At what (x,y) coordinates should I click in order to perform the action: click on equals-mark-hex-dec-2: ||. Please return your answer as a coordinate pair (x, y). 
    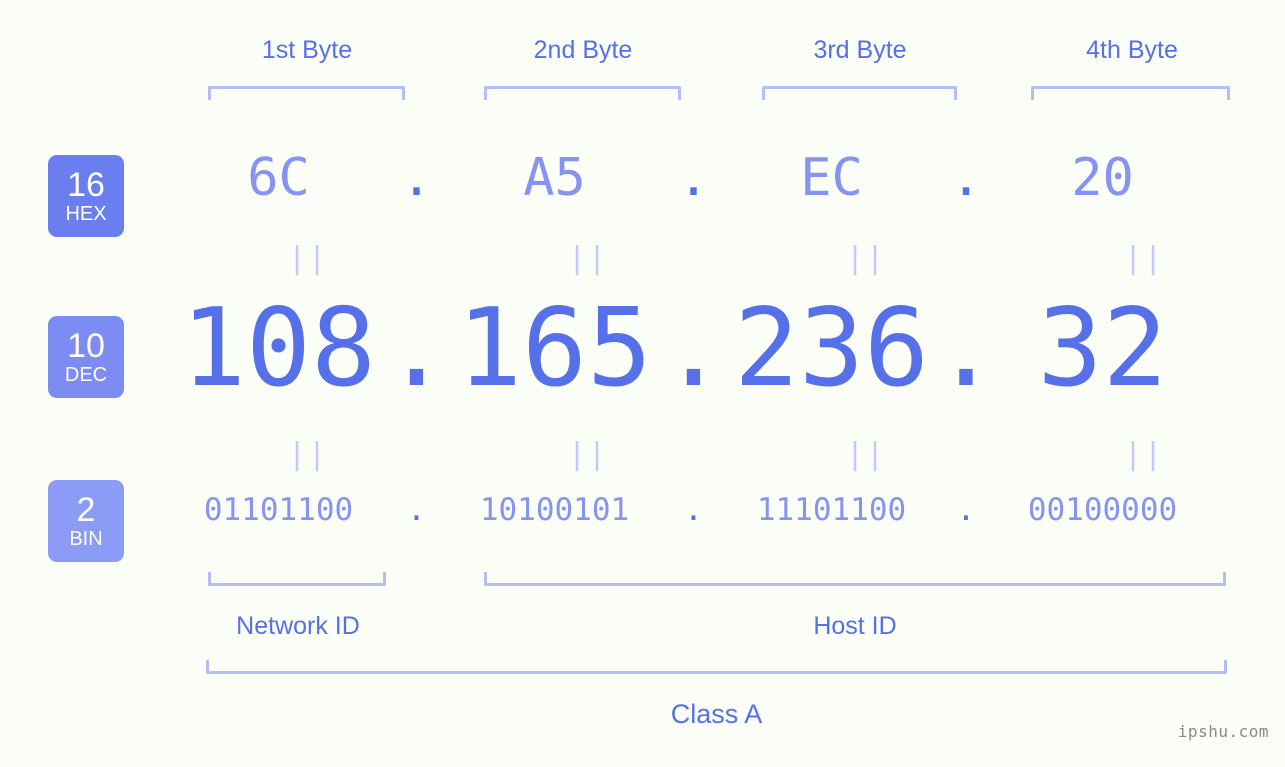
    Looking at the image, I should click on (588, 258).